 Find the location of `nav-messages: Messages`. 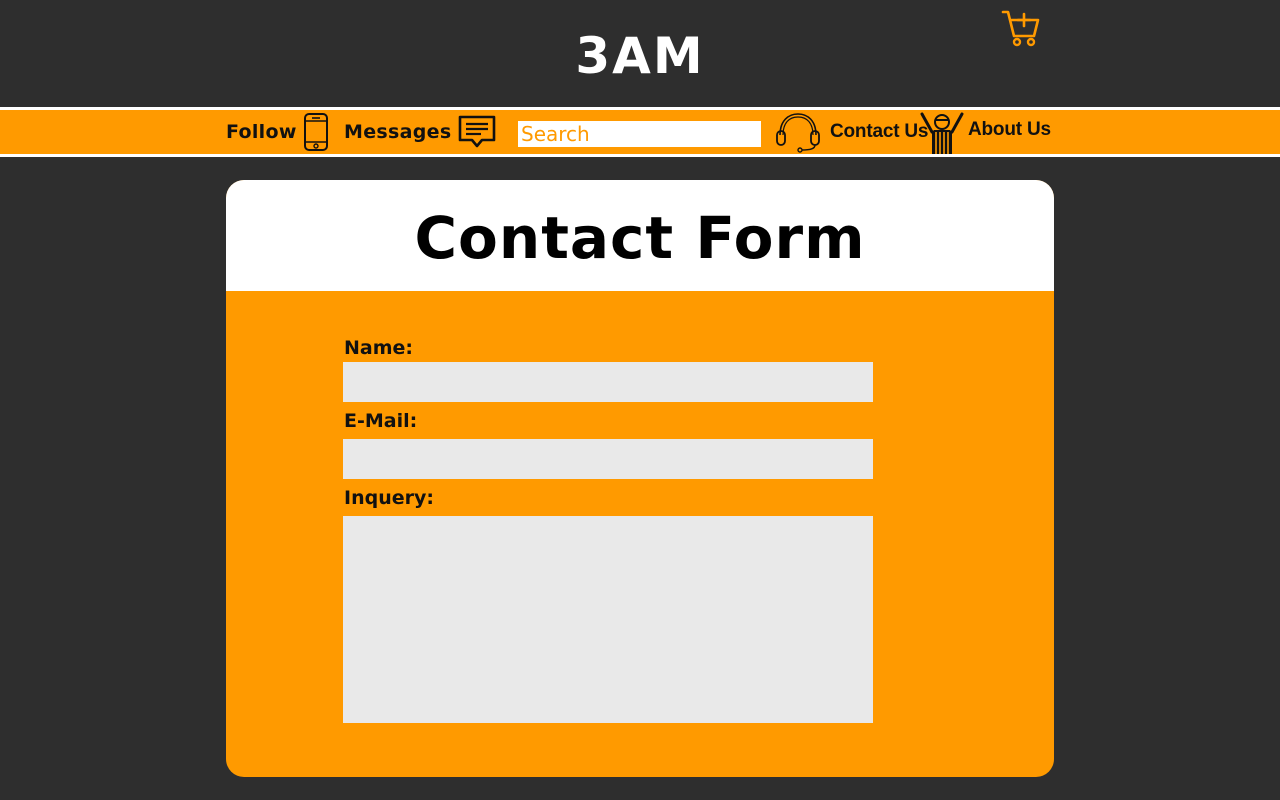

nav-messages: Messages is located at coordinates (420, 132).